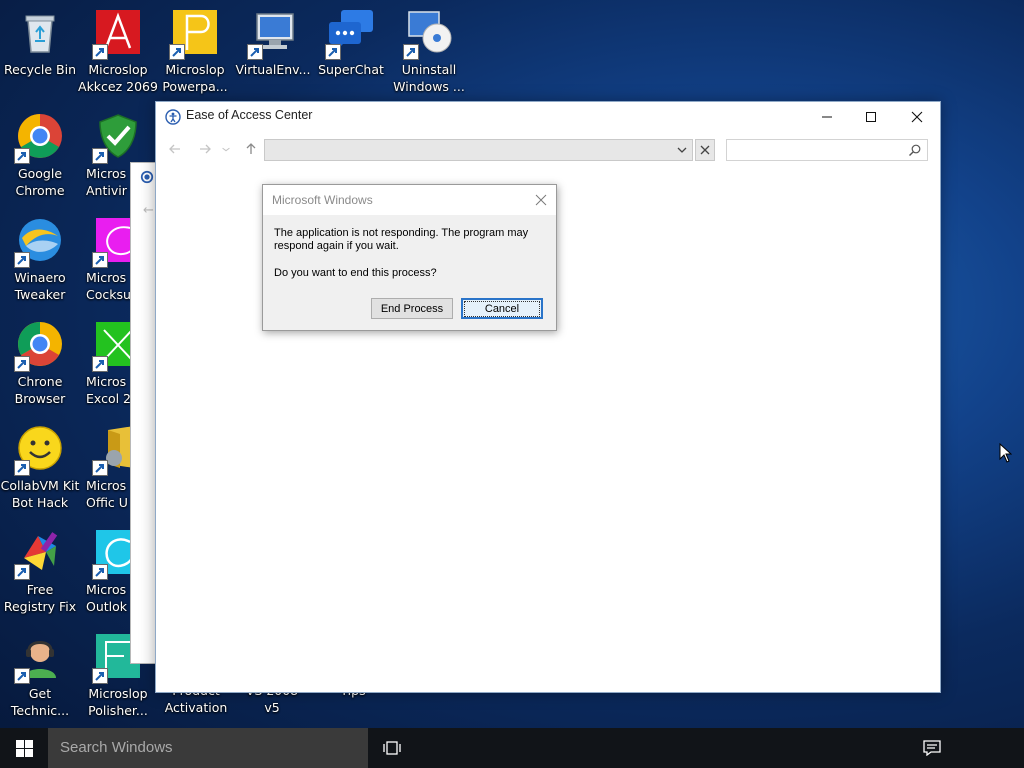  What do you see at coordinates (39, 554) in the screenshot?
I see `registry-fix-icon` at bounding box center [39, 554].